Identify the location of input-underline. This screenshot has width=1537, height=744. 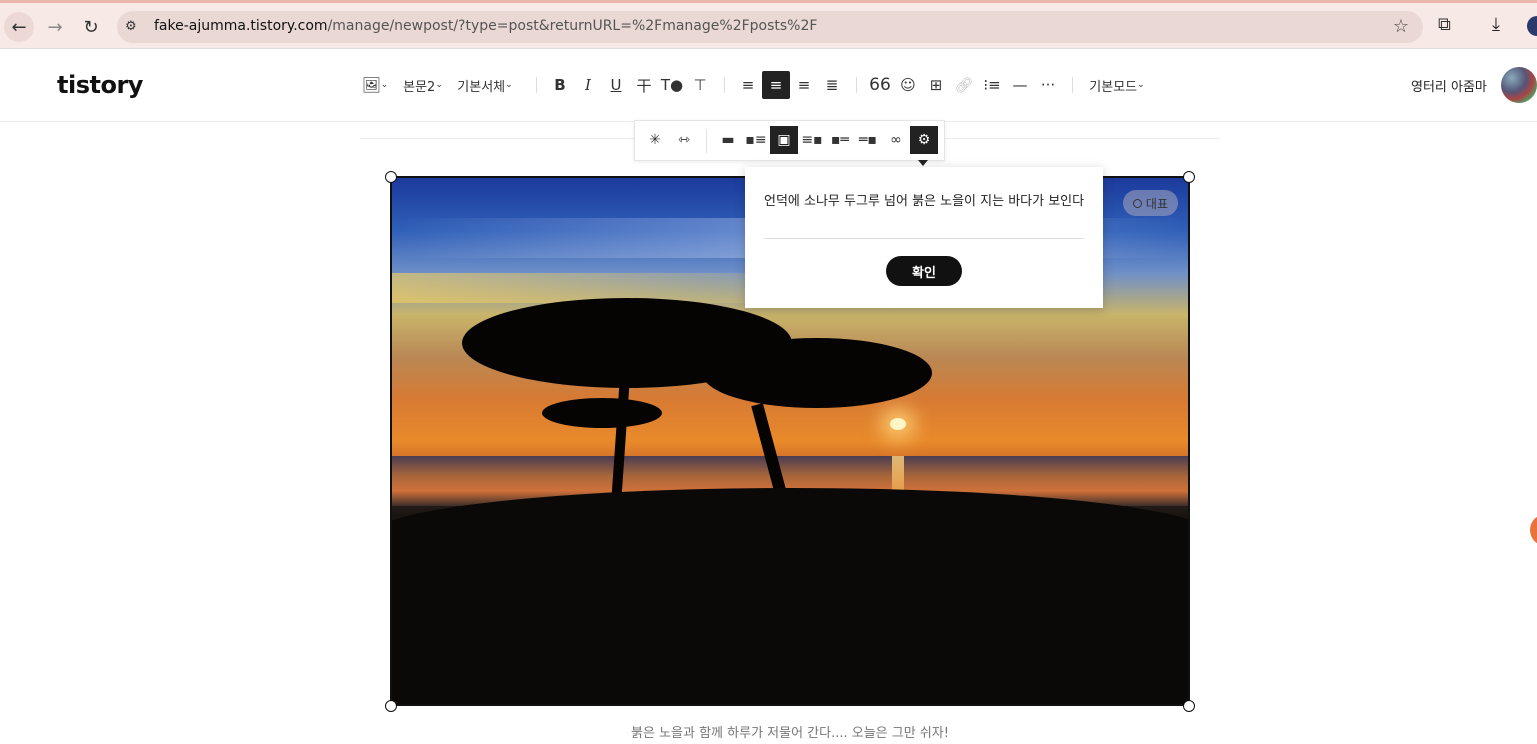
(924, 238).